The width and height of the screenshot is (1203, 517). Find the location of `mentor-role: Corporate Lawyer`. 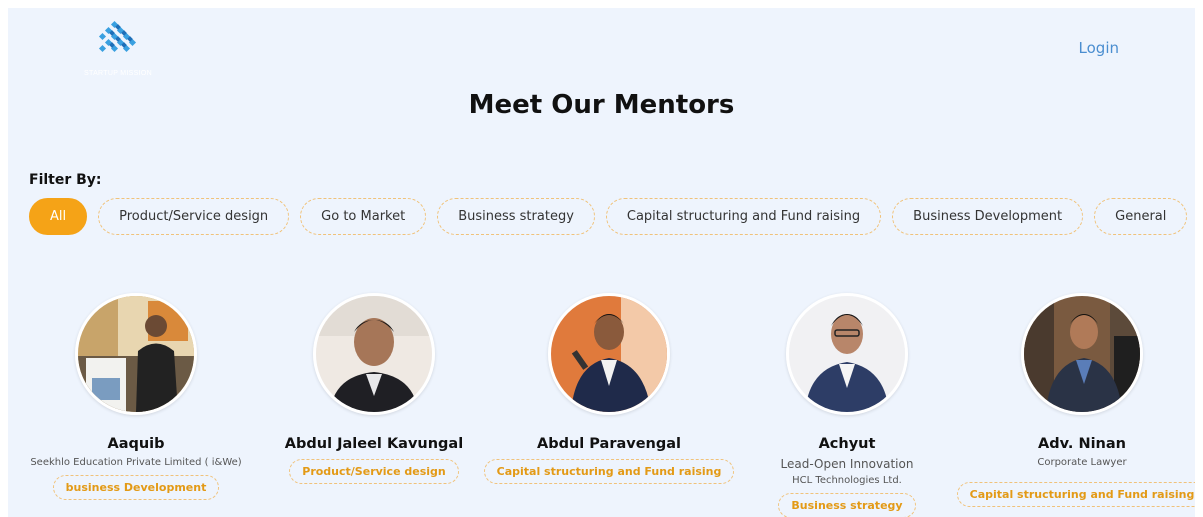

mentor-role: Corporate Lawyer is located at coordinates (1082, 462).